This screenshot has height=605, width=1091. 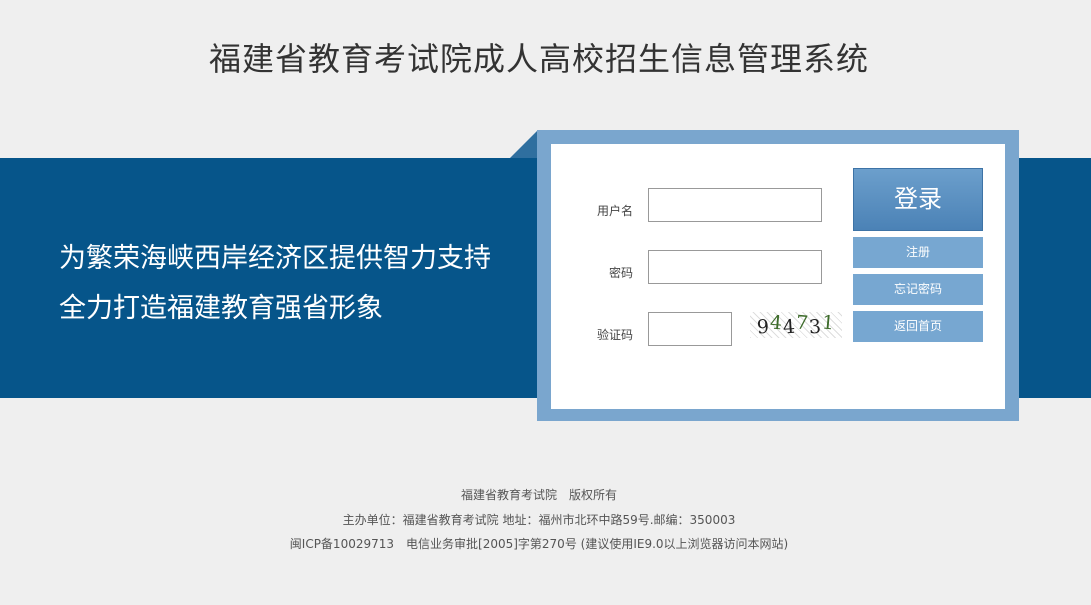 I want to click on slogan: 为繁荣海峡西岸经济区提供智力支持 全力打造福建教育强省形象, so click(x=275, y=284).